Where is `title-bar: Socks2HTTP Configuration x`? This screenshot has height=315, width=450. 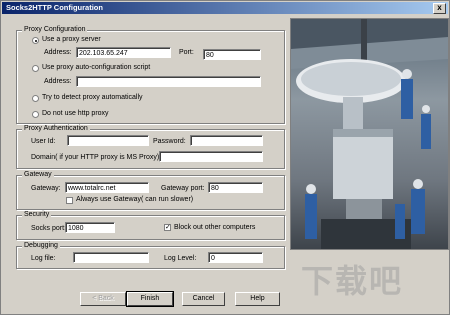 title-bar: Socks2HTTP Configuration x is located at coordinates (225, 8).